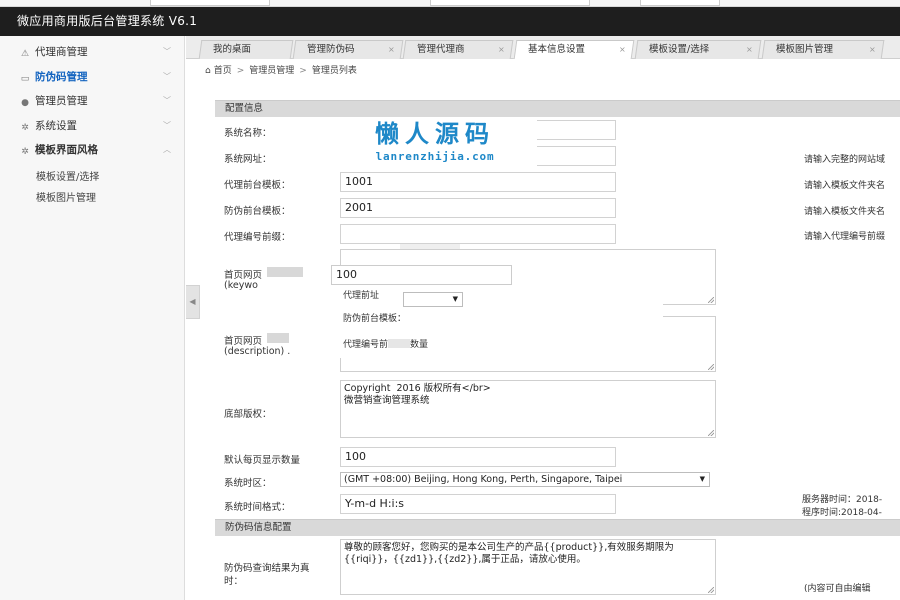 This screenshot has height=600, width=900. I want to click on tab-manage-agent: 管理代理商 ×, so click(458, 49).